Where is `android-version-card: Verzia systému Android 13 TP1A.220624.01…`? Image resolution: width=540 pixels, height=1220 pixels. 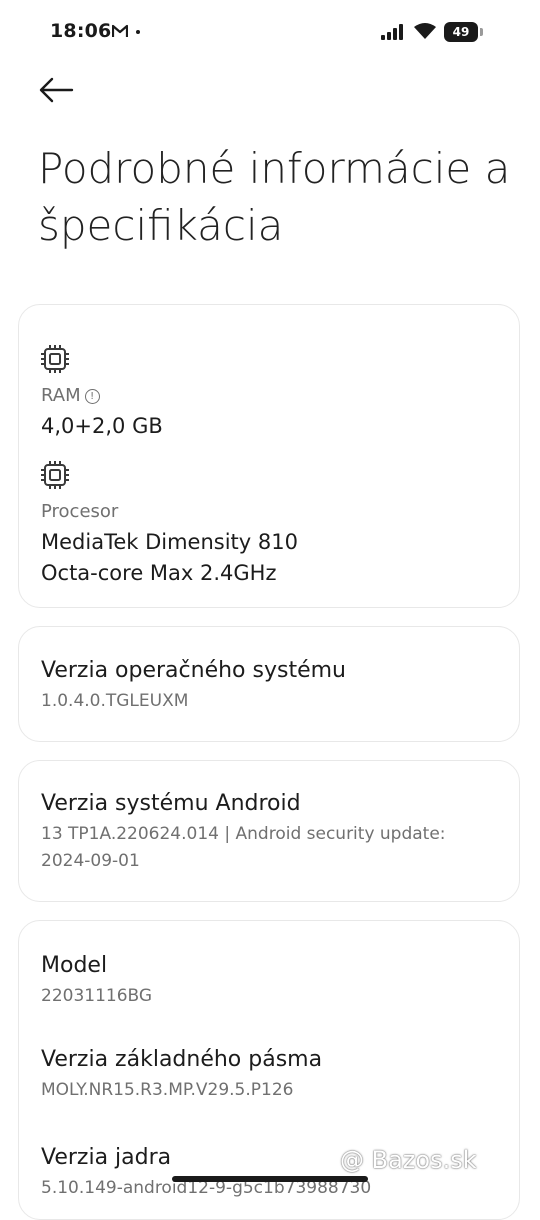
android-version-card: Verzia systému Android 13 TP1A.220624.01… is located at coordinates (269, 831).